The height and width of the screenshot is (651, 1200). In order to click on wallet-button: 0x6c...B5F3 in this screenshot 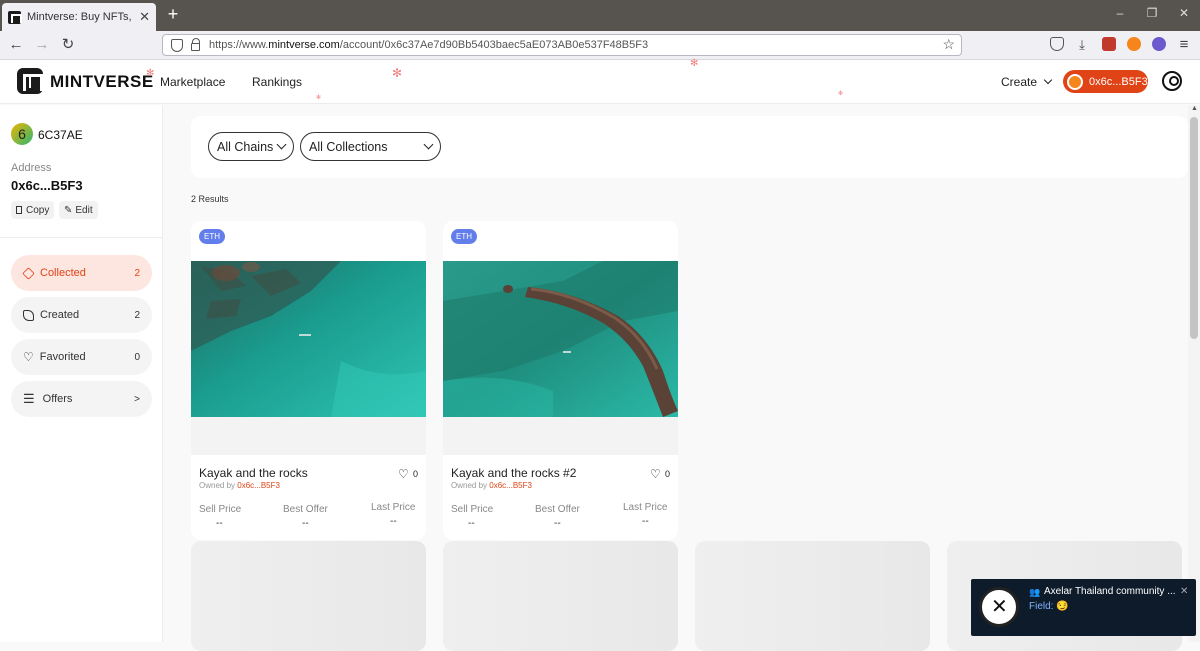, I will do `click(1105, 81)`.